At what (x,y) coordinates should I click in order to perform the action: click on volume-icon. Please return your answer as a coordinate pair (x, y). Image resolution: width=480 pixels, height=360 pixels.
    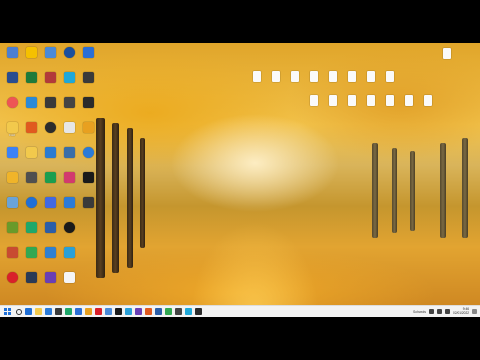
    Looking at the image, I should click on (448, 311).